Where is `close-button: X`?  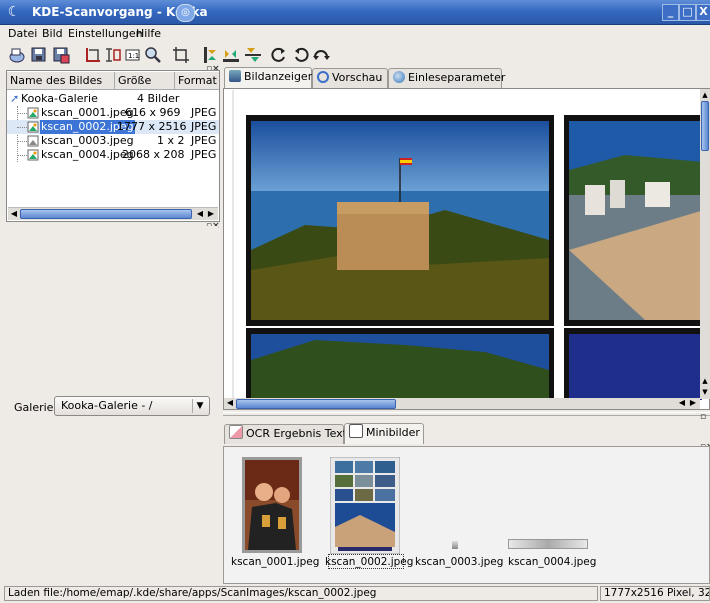
close-button: X is located at coordinates (703, 12).